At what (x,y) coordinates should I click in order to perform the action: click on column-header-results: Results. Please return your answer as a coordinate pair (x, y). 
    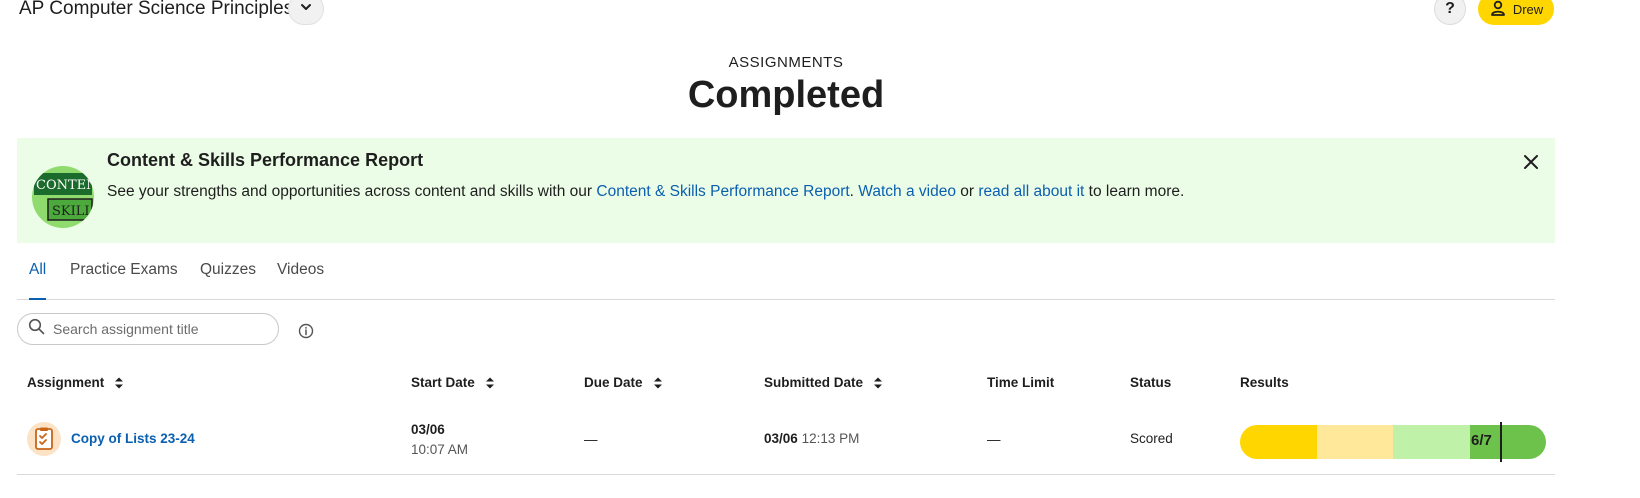
    Looking at the image, I should click on (1264, 382).